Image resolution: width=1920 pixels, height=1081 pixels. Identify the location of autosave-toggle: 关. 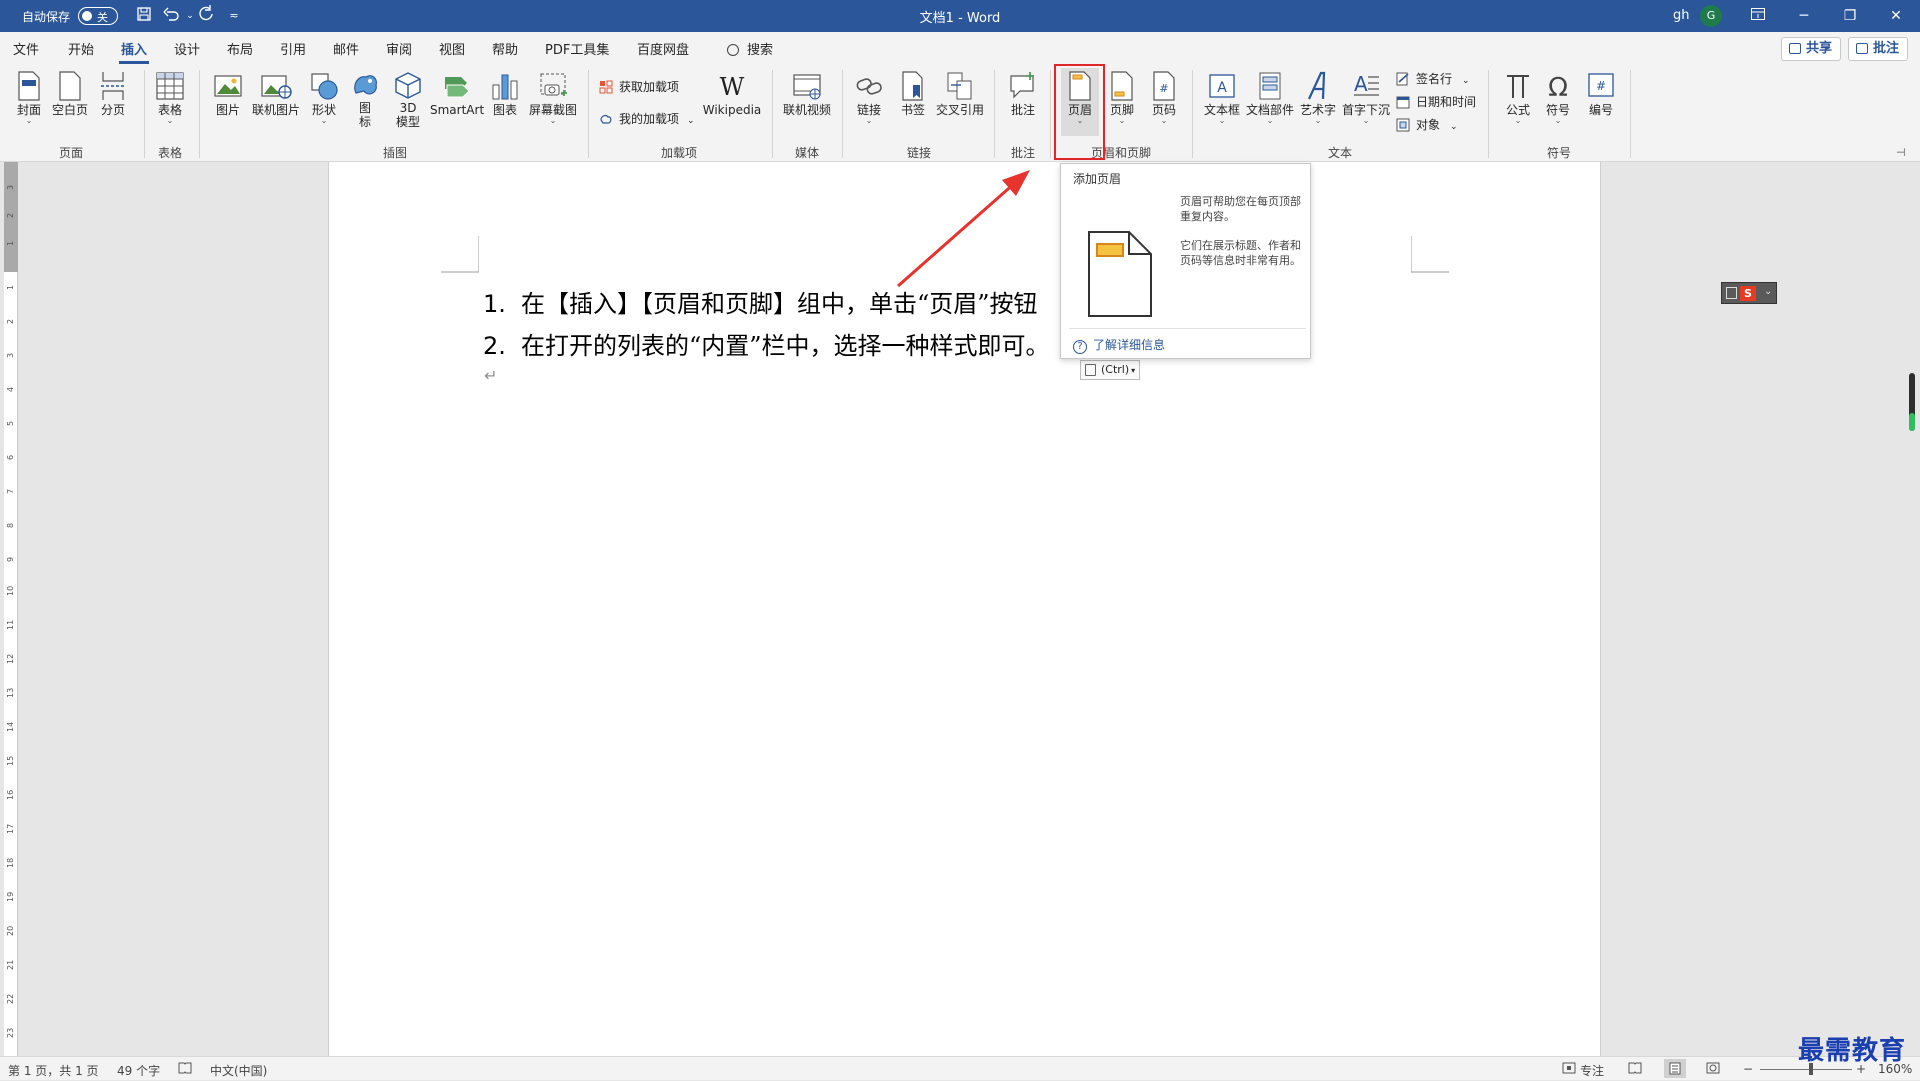
(98, 16).